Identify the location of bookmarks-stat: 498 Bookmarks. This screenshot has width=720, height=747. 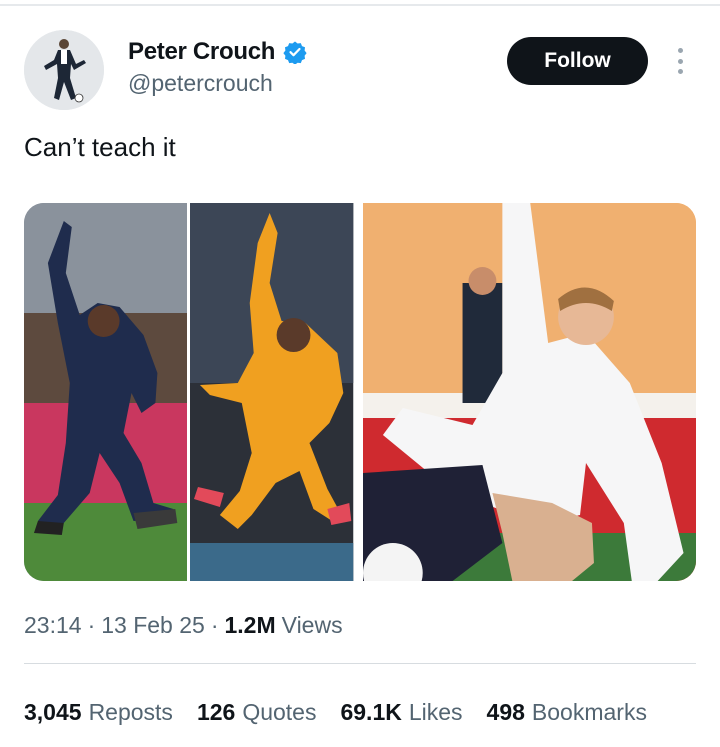
(567, 712).